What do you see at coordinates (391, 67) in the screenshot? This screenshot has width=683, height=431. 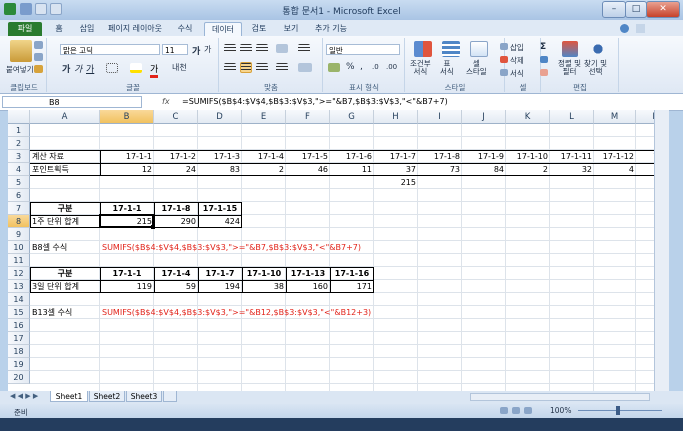 I see `decrease-decimal-icon: .00` at bounding box center [391, 67].